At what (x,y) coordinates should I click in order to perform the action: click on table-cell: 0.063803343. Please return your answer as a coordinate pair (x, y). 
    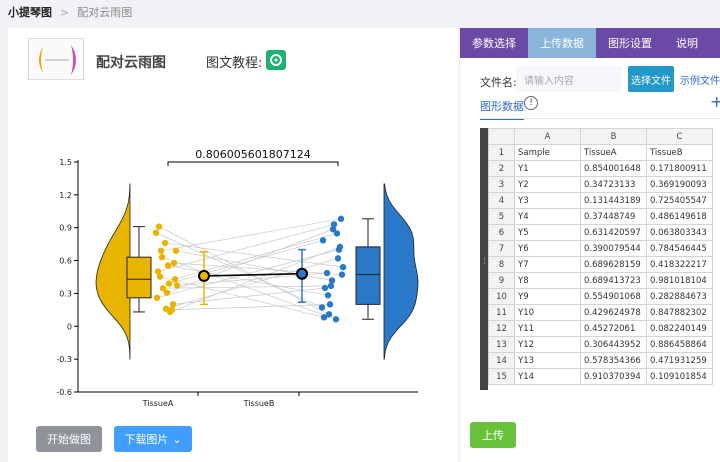
    Looking at the image, I should click on (679, 232).